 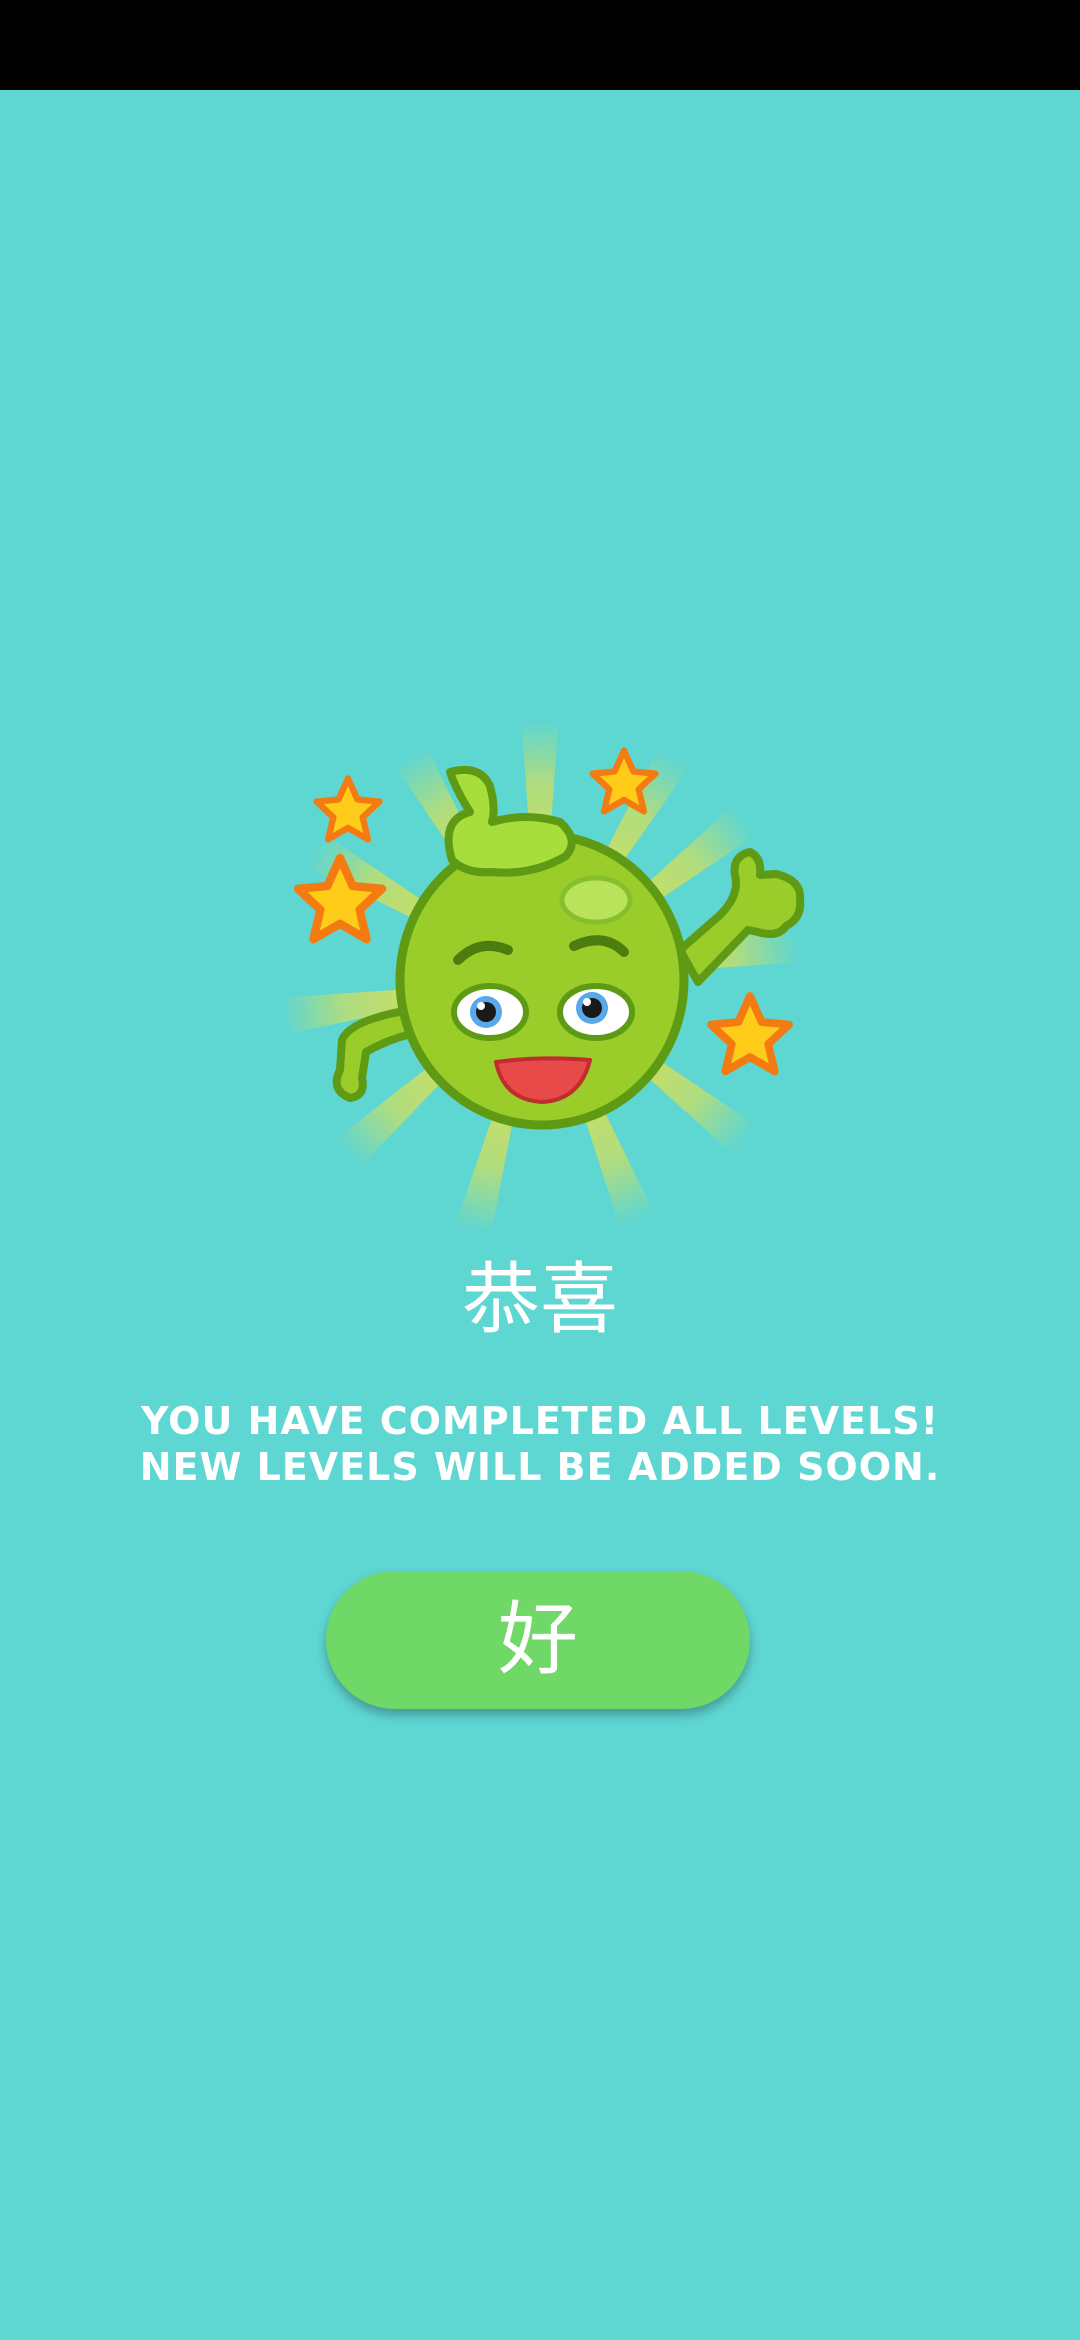 What do you see at coordinates (540, 965) in the screenshot?
I see `pea-mascot-icon` at bounding box center [540, 965].